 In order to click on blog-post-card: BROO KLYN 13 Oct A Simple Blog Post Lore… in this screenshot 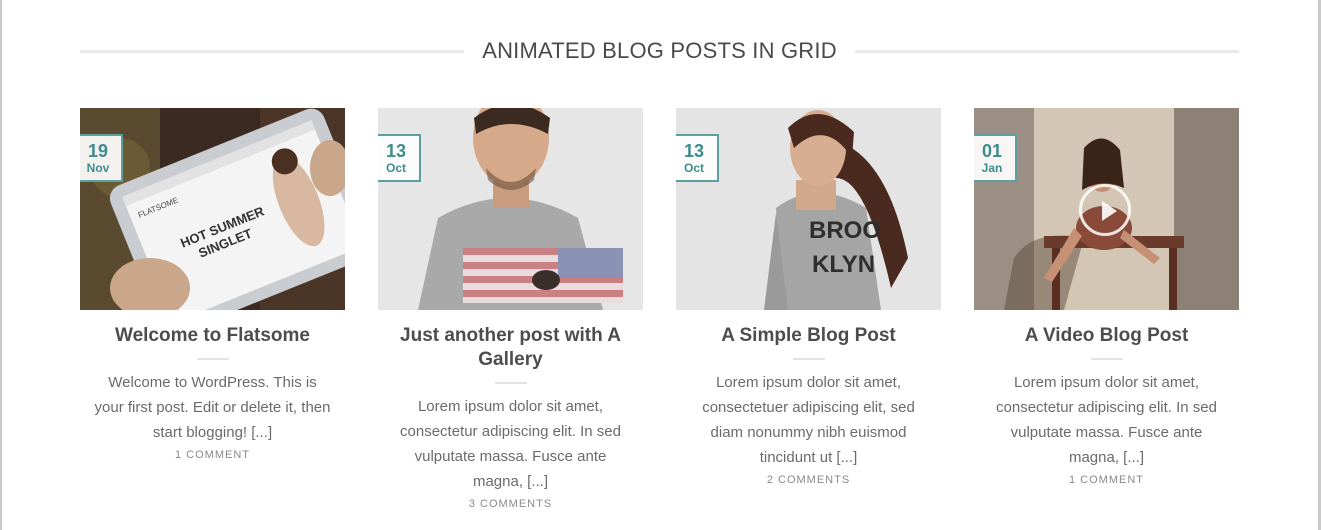, I will do `click(808, 297)`.